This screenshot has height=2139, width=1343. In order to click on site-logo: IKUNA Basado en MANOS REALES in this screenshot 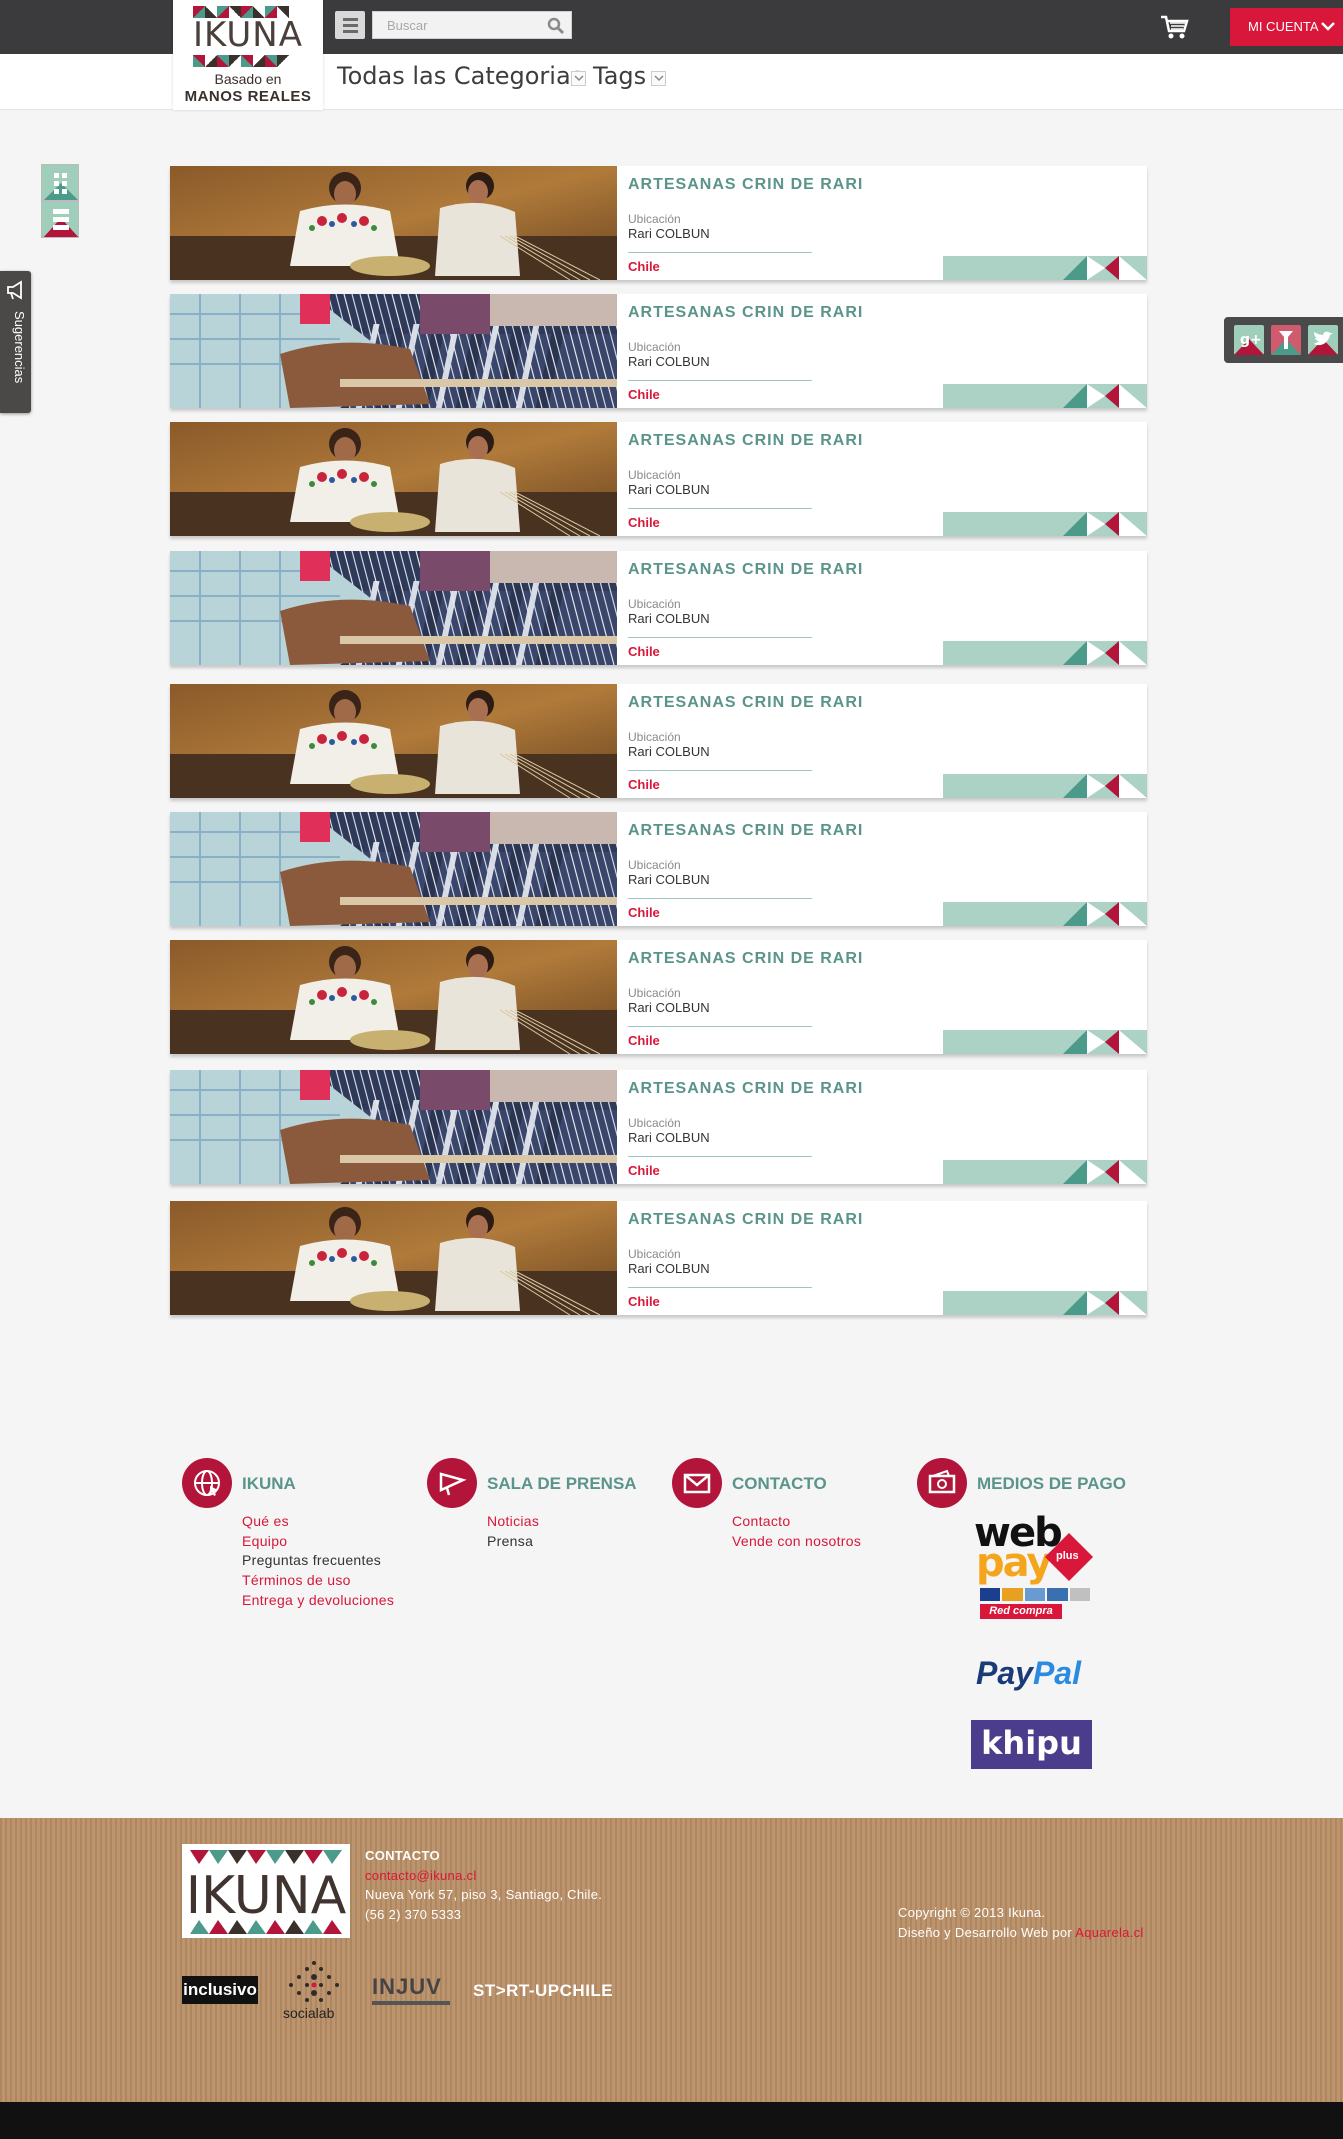, I will do `click(248, 55)`.